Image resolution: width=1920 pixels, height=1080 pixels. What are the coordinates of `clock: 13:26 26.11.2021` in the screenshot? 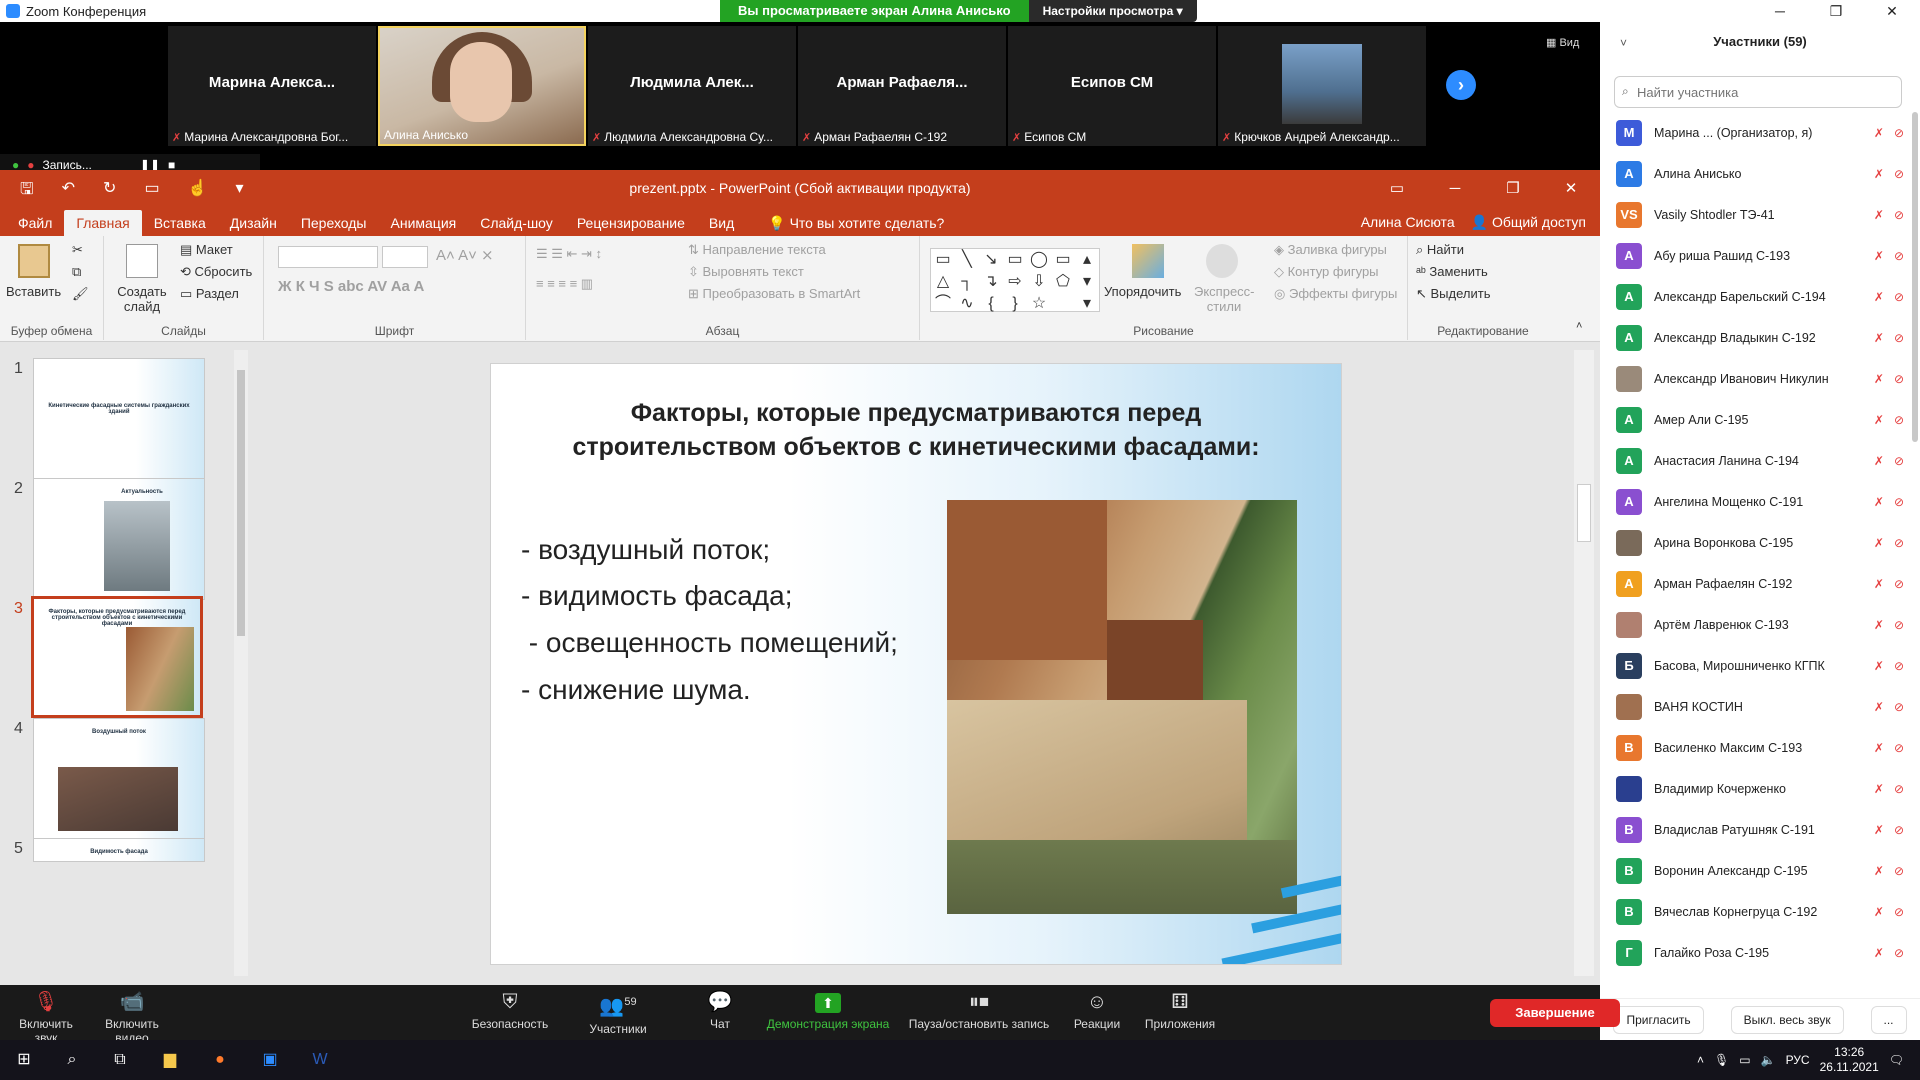 It's located at (1849, 1060).